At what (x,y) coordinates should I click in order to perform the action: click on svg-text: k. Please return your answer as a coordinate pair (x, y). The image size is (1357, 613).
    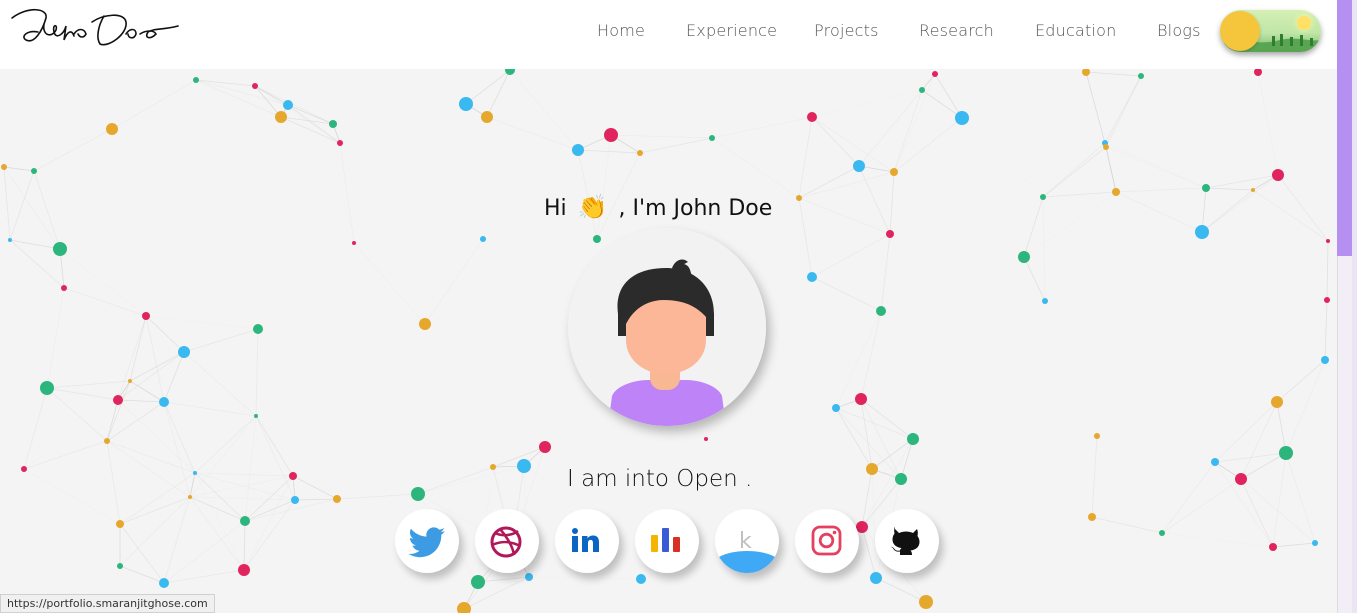
    Looking at the image, I should click on (745, 541).